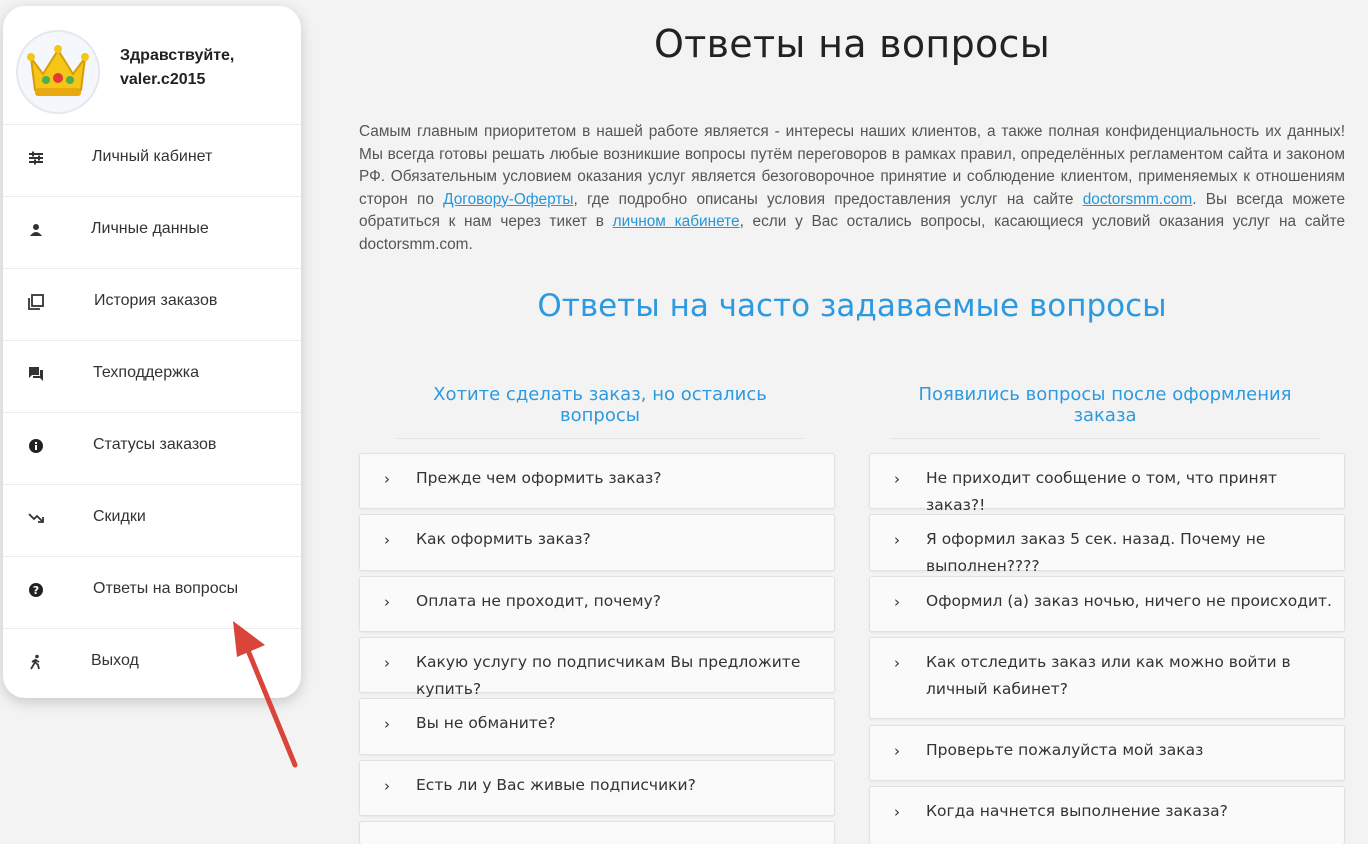  What do you see at coordinates (156, 300) in the screenshot?
I see `sidebar-item-label: История заказов` at bounding box center [156, 300].